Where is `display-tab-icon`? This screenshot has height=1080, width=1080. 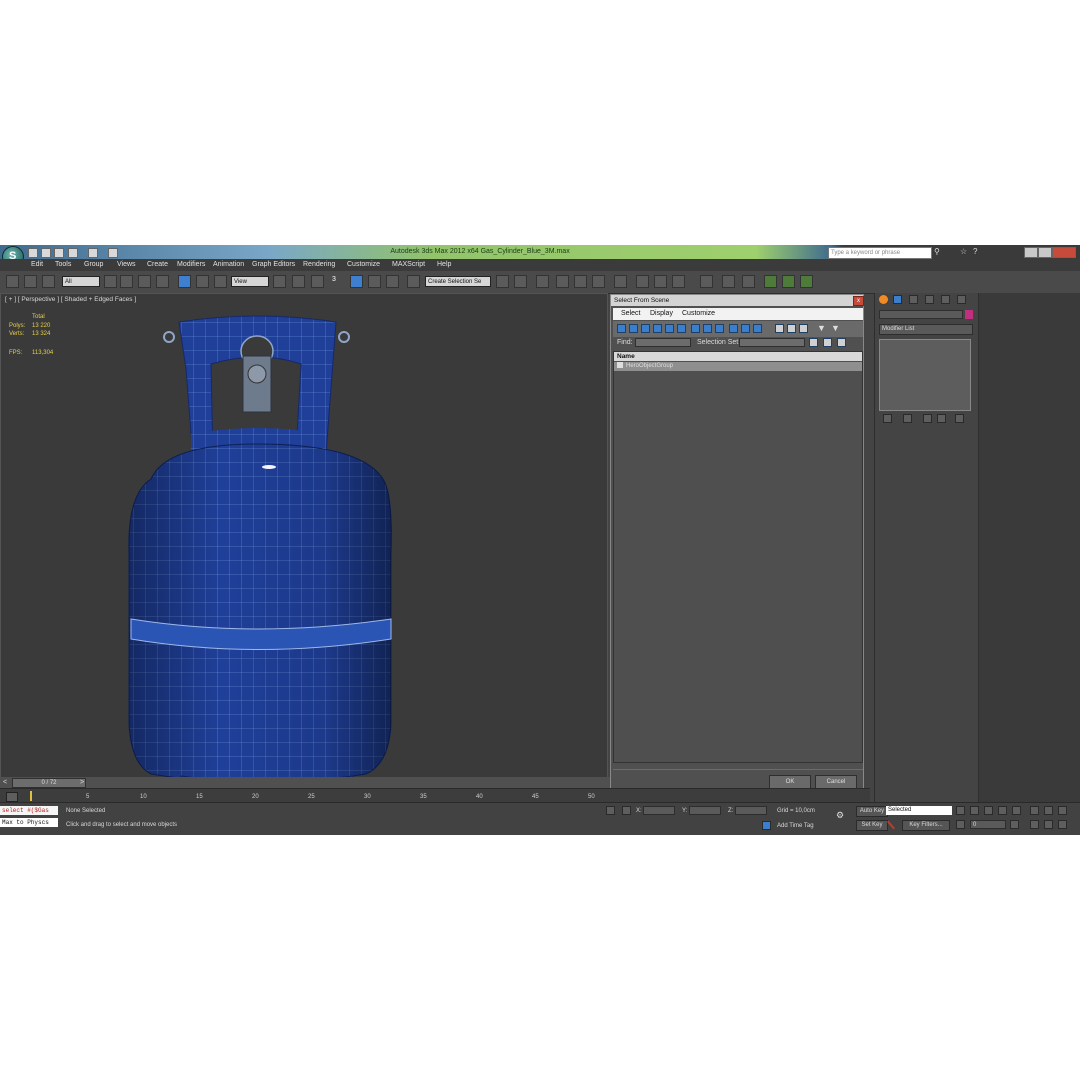 display-tab-icon is located at coordinates (945, 299).